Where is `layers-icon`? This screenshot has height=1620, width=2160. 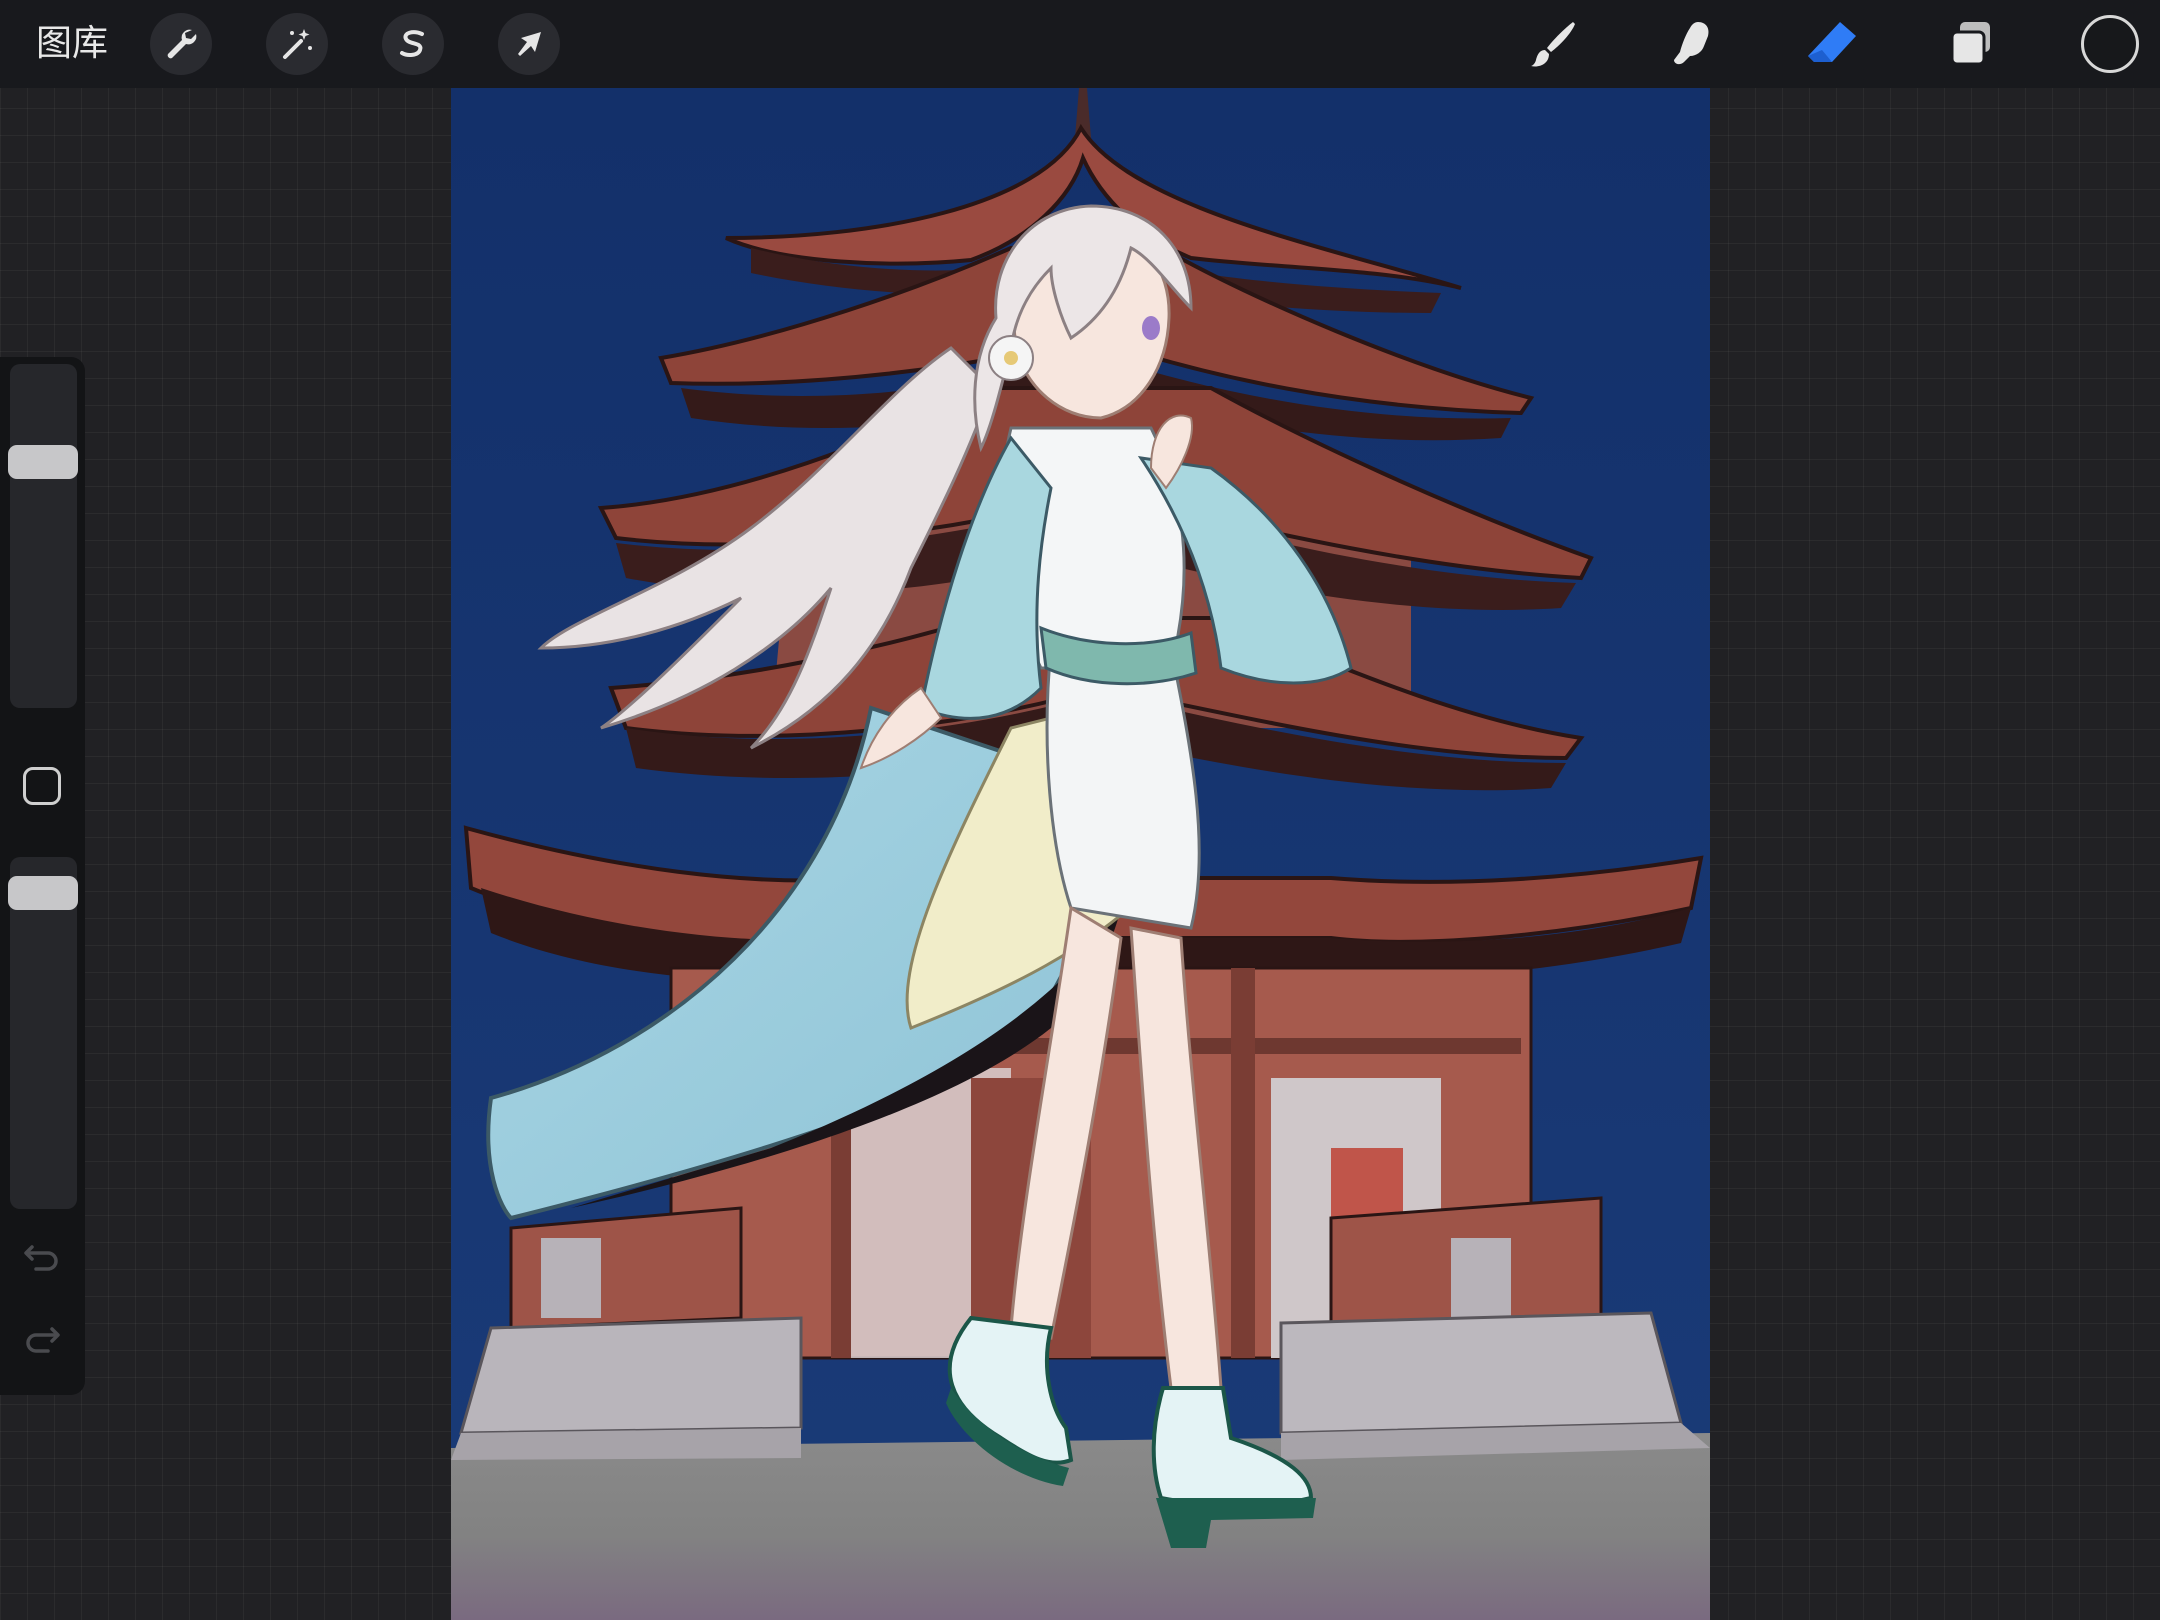
layers-icon is located at coordinates (1970, 44).